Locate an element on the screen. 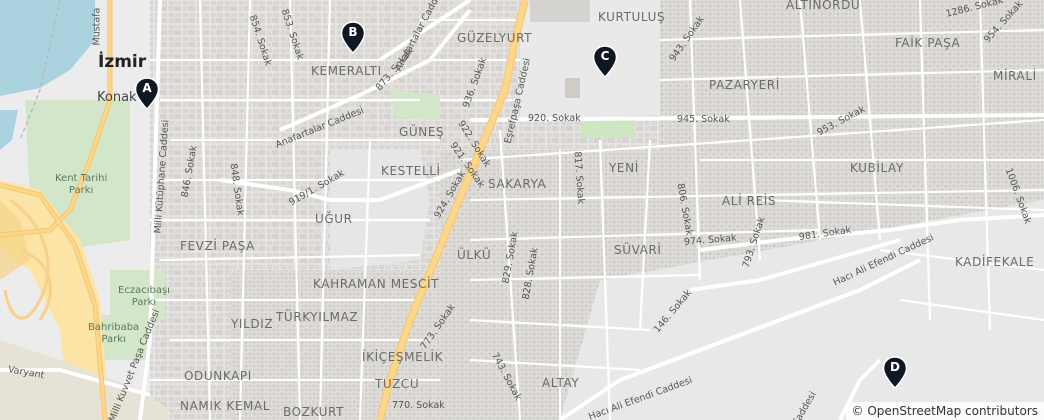 This screenshot has height=420, width=1044. neighborhood-altinordu: ALTINORDU is located at coordinates (823, 6).